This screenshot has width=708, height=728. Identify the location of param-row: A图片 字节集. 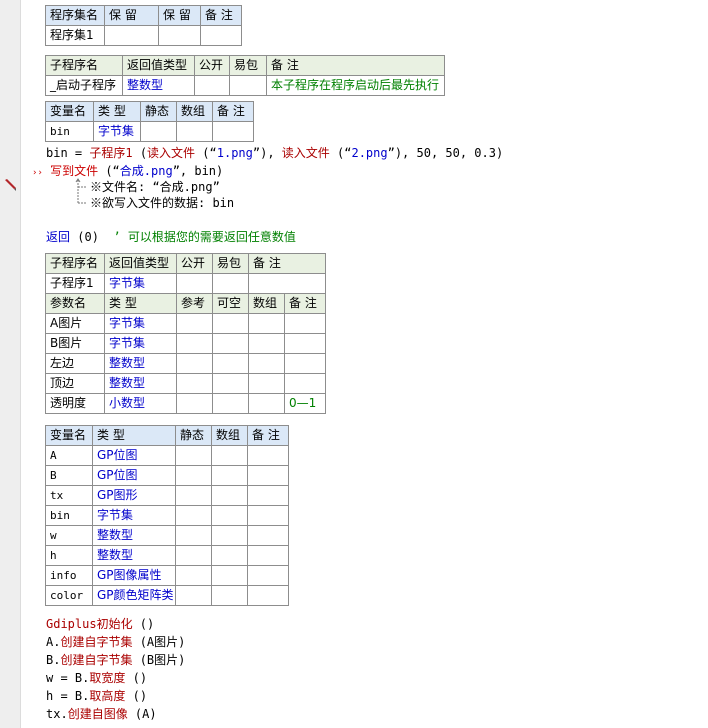
(185, 323).